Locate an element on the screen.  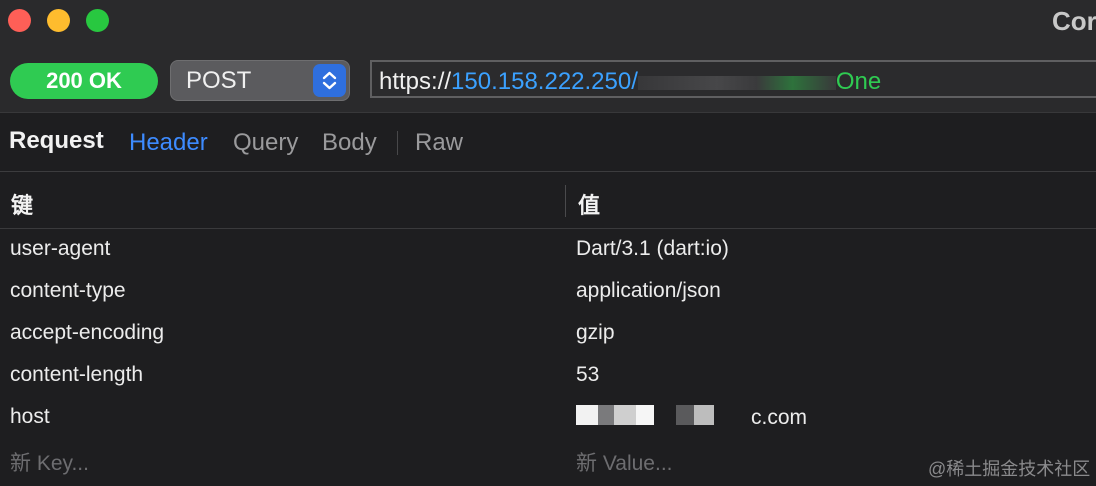
table-row: user-agent Dart/3.1 (dart:io) is located at coordinates (548, 250).